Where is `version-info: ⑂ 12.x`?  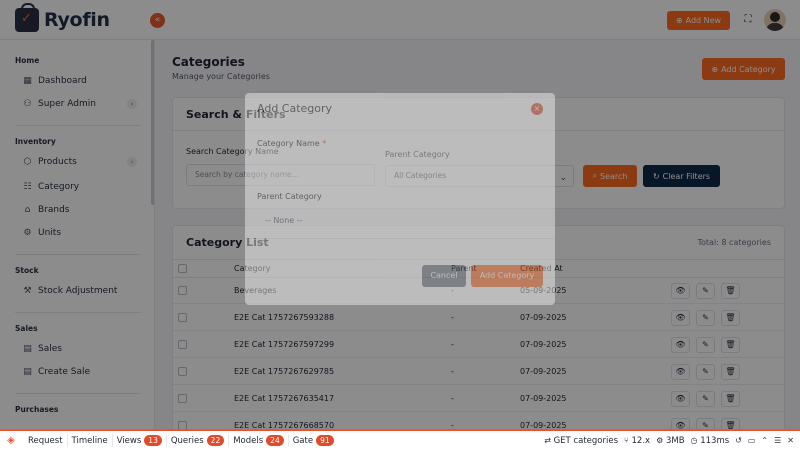 version-info: ⑂ 12.x is located at coordinates (637, 441).